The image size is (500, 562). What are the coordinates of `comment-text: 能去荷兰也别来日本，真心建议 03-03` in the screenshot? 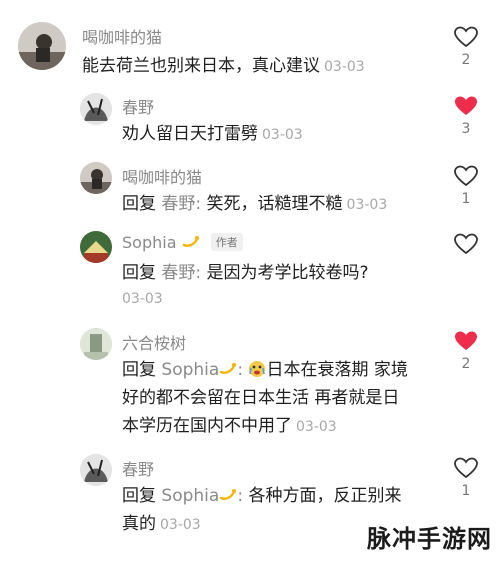 It's located at (262, 66).